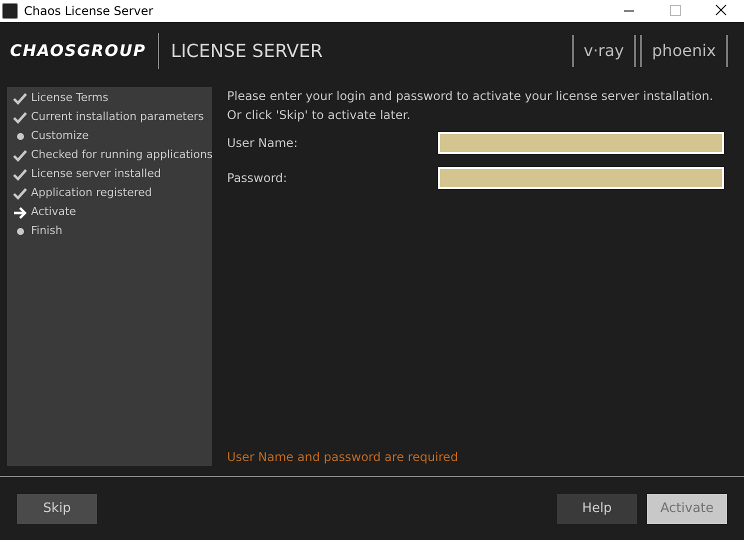 The height and width of the screenshot is (540, 744). I want to click on brand-logo: CHAOSGROUP, so click(78, 51).